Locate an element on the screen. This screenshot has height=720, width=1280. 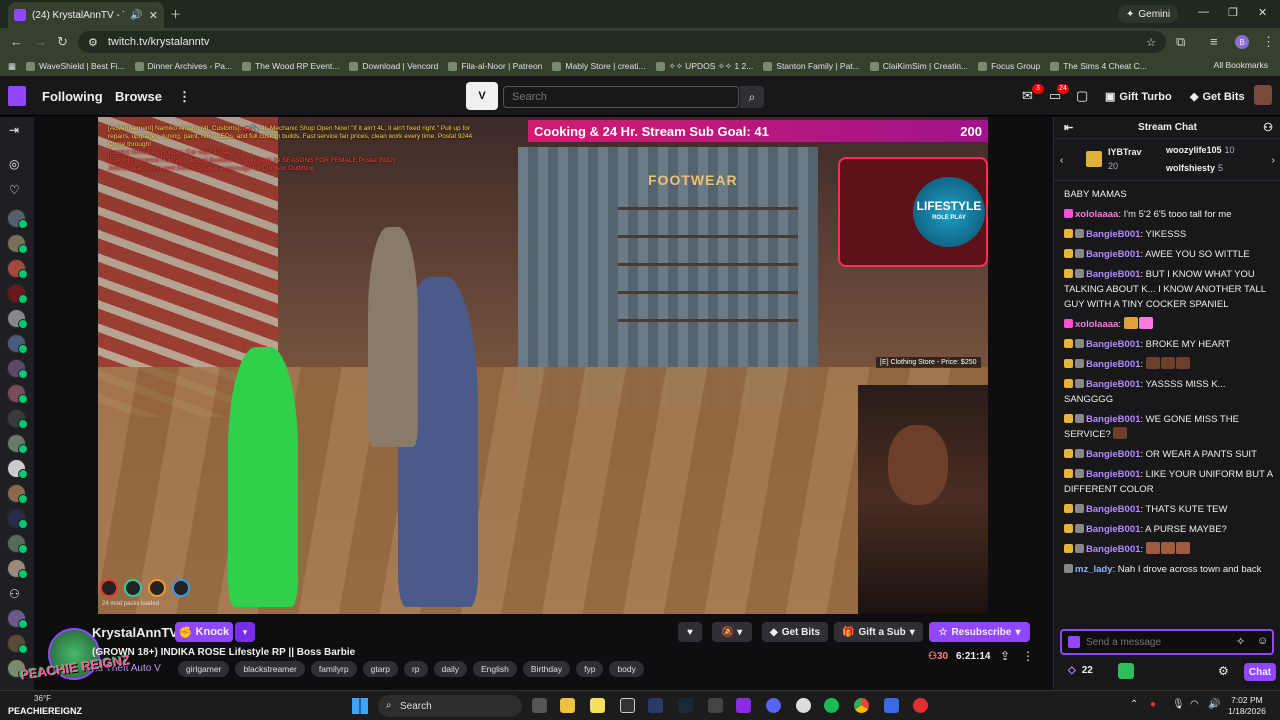
speaker-icon: 🔊 is located at coordinates (136, 15).